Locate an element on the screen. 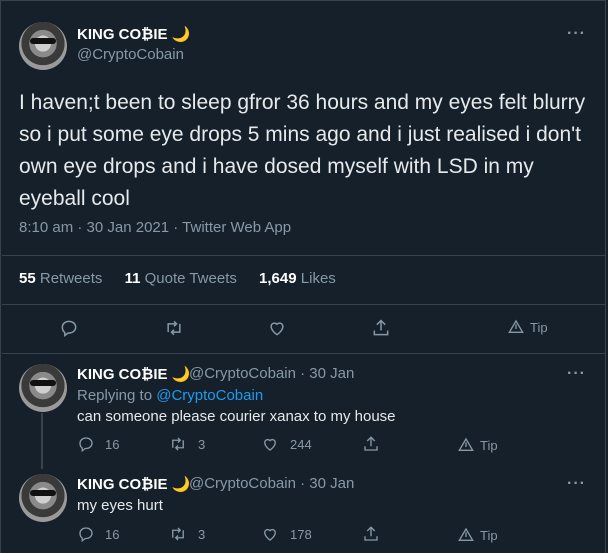 The width and height of the screenshot is (608, 553). quotes-stat: 11 Quote Tweets is located at coordinates (181, 278).